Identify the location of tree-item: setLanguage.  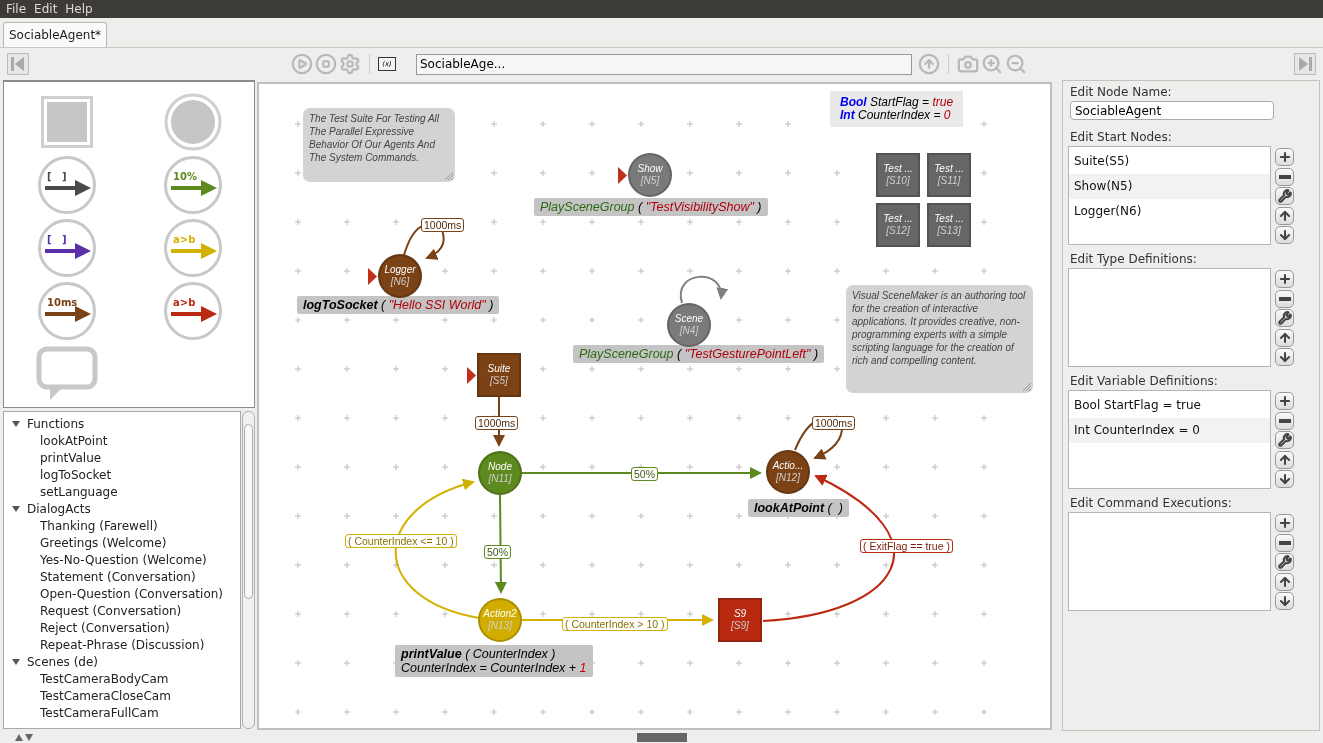
(79, 491).